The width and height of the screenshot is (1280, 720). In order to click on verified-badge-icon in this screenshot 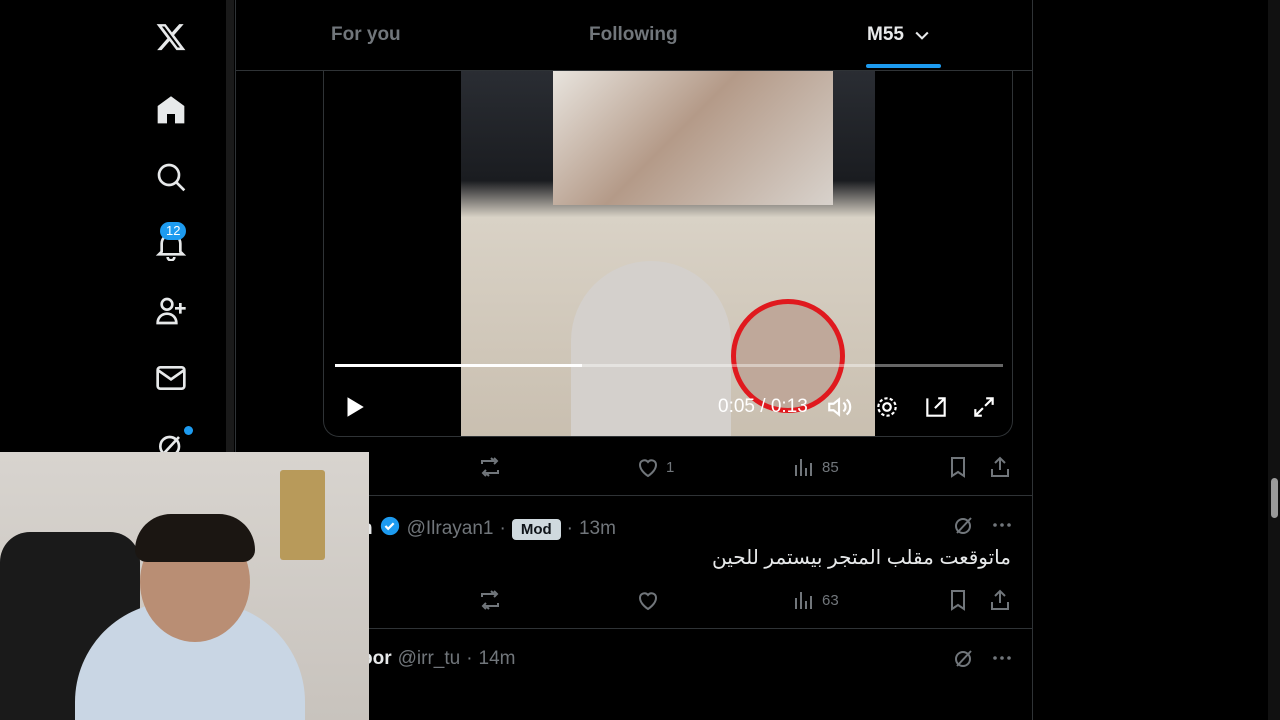, I will do `click(390, 529)`.